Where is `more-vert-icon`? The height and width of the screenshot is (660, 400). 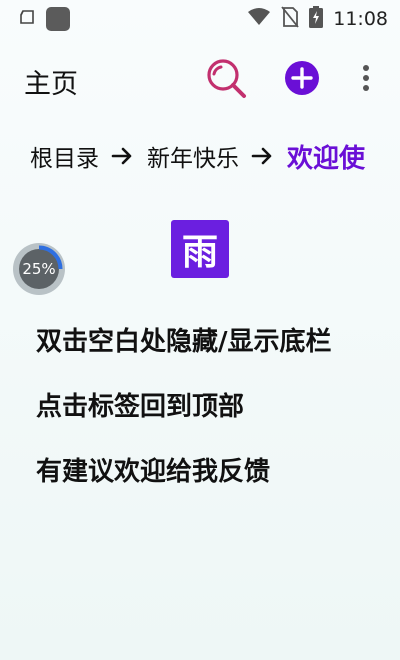
more-vert-icon is located at coordinates (366, 78).